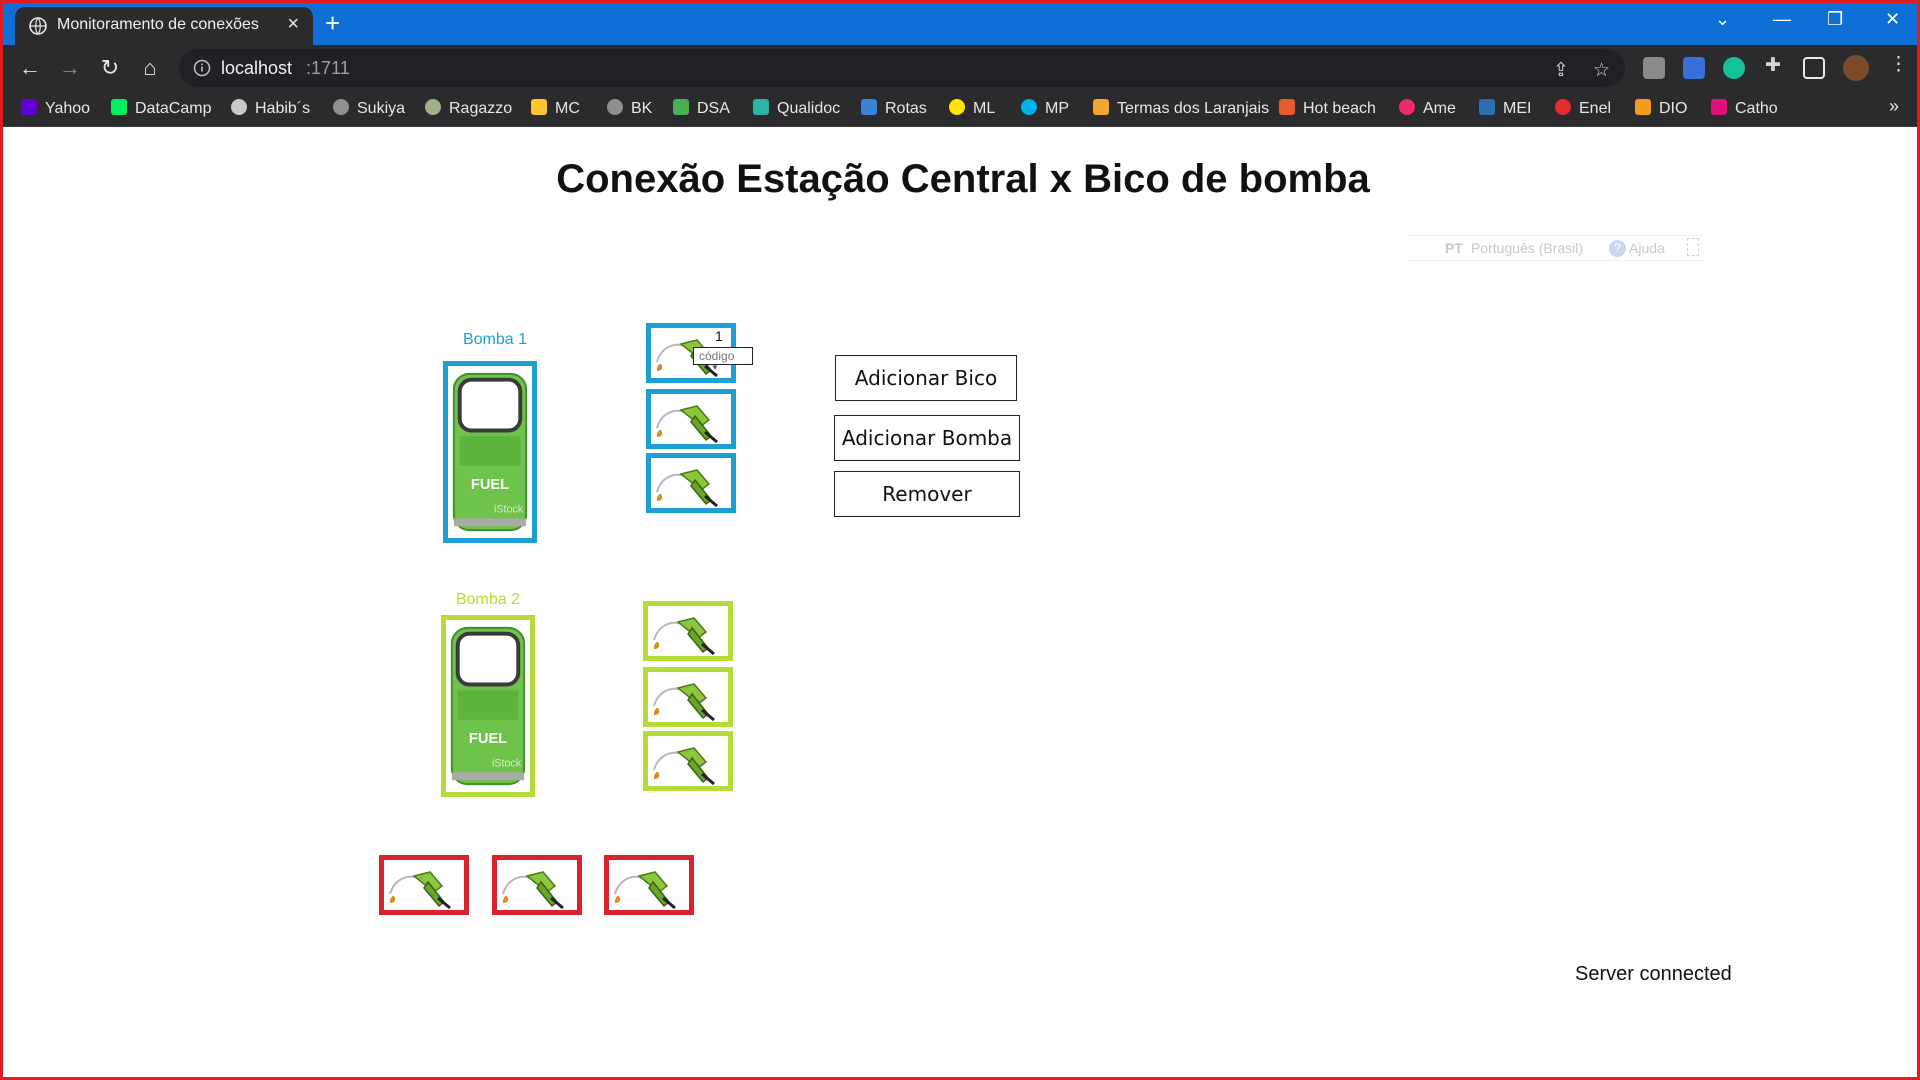  I want to click on bookmark-sukiya: Sukiya, so click(369, 108).